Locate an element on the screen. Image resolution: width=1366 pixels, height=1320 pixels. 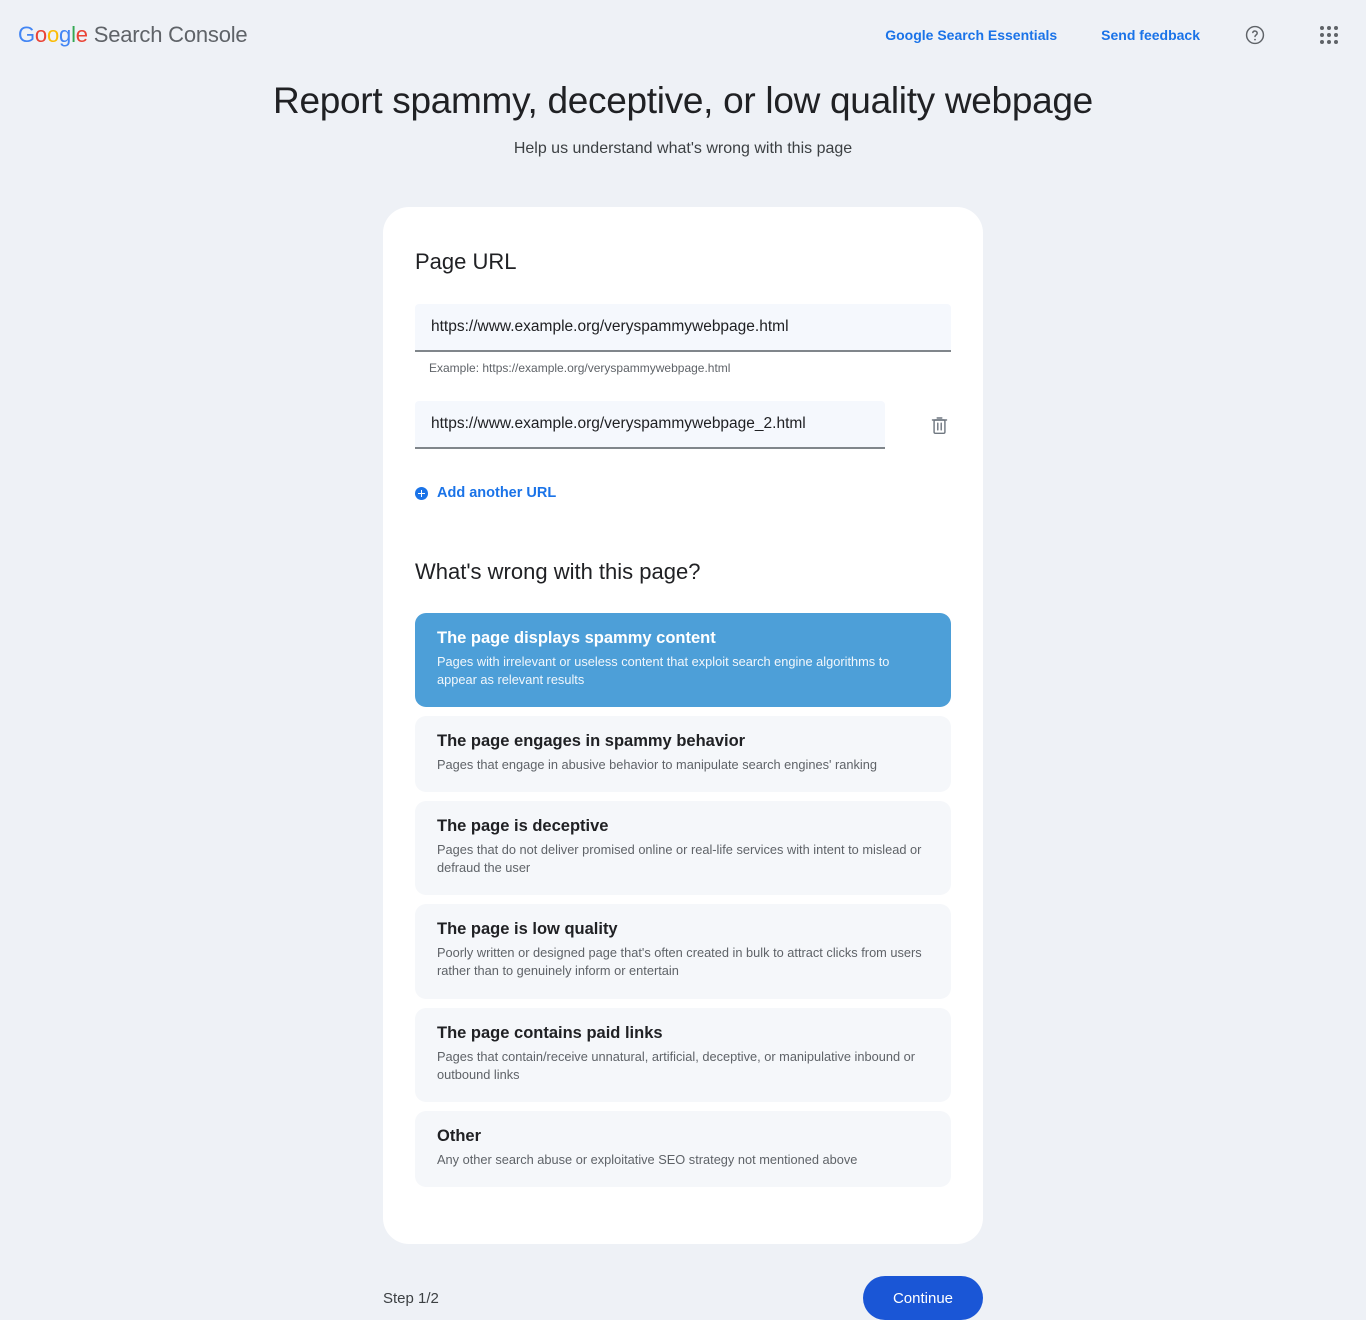
option-title: The page is low quality is located at coordinates (527, 929).